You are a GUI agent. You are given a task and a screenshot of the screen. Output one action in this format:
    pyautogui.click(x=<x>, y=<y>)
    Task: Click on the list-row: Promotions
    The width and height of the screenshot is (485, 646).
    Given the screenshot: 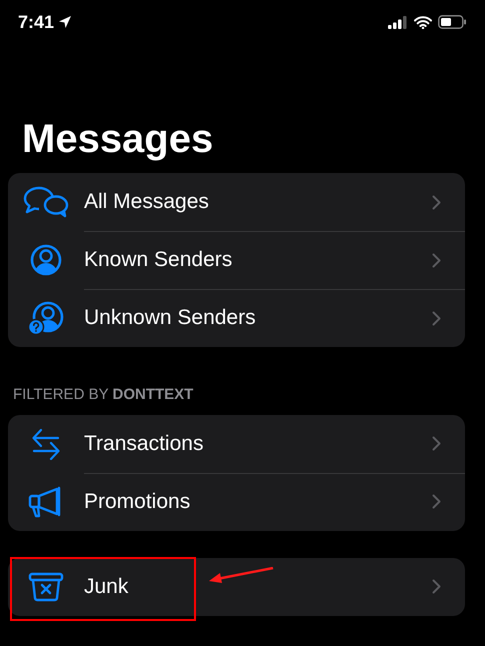 What is the action you would take?
    pyautogui.click(x=236, y=501)
    